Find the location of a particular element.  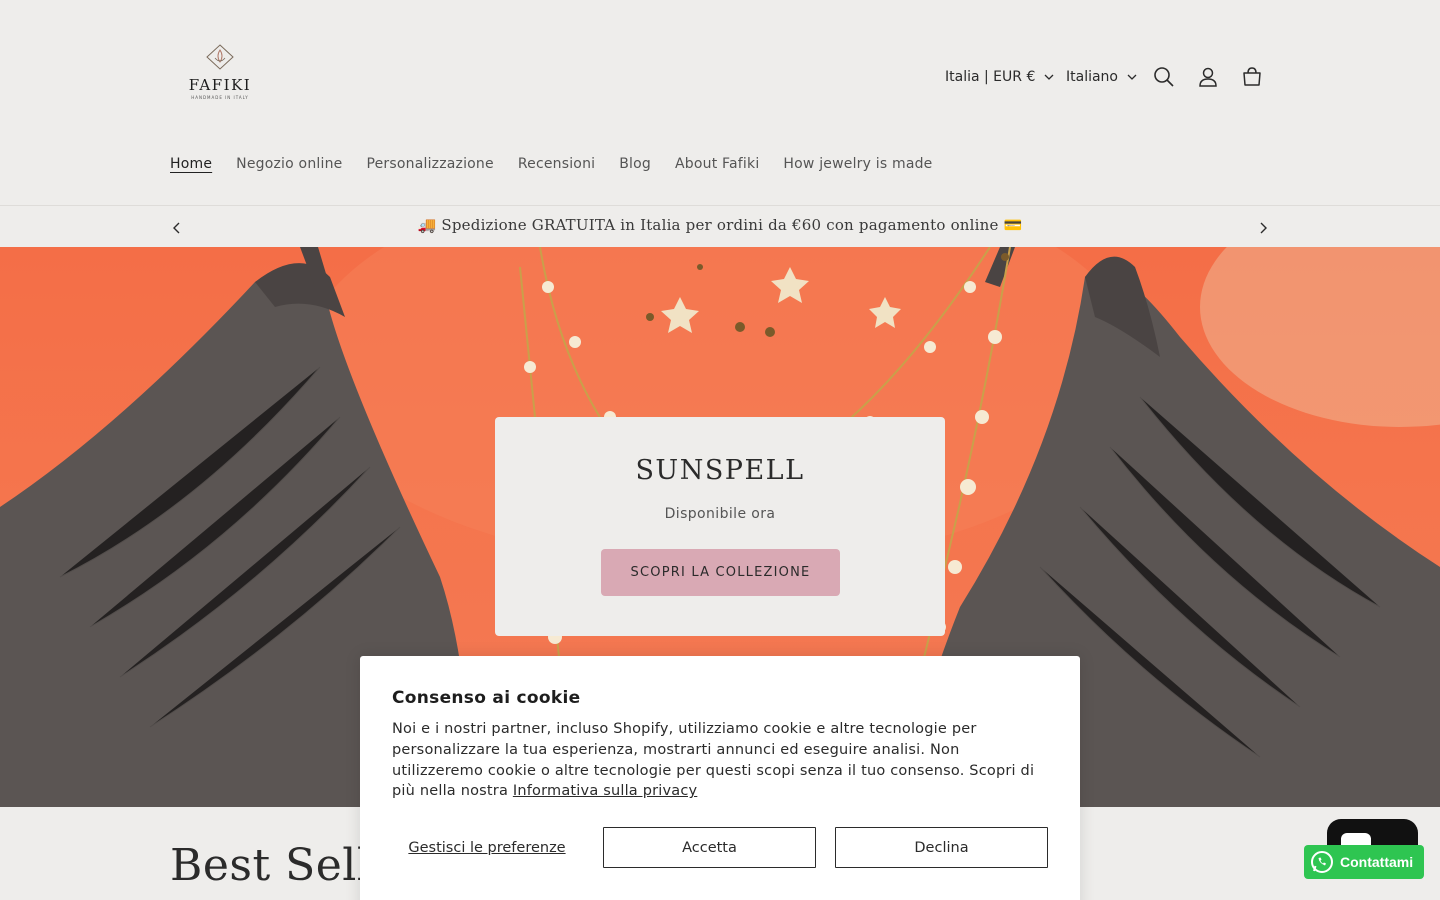

nav-item-recensioni: Recensioni is located at coordinates (556, 164).